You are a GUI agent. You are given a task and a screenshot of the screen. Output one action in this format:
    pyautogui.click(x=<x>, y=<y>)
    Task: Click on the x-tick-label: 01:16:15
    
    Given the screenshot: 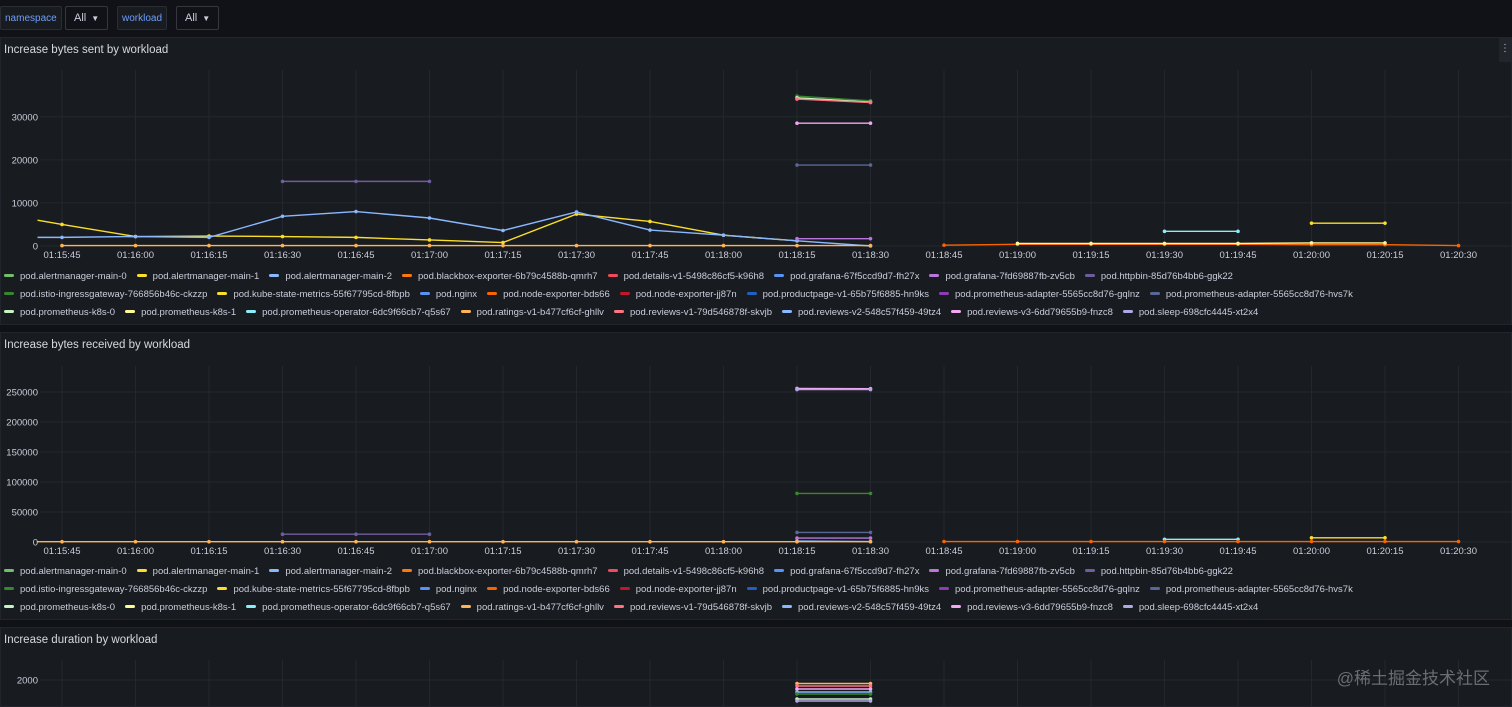 What is the action you would take?
    pyautogui.click(x=209, y=255)
    